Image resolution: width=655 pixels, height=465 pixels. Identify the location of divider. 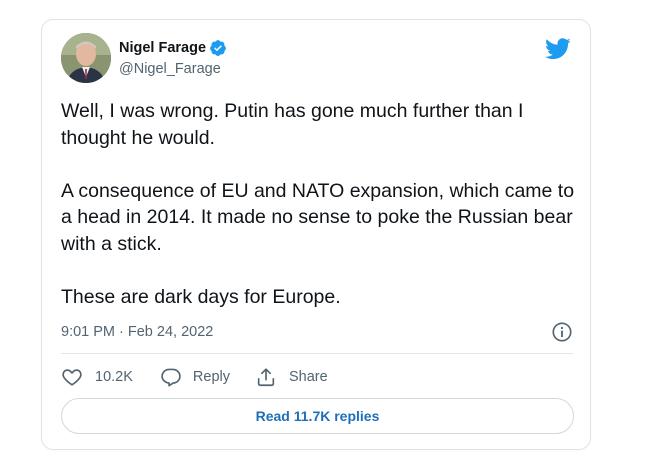
(317, 353).